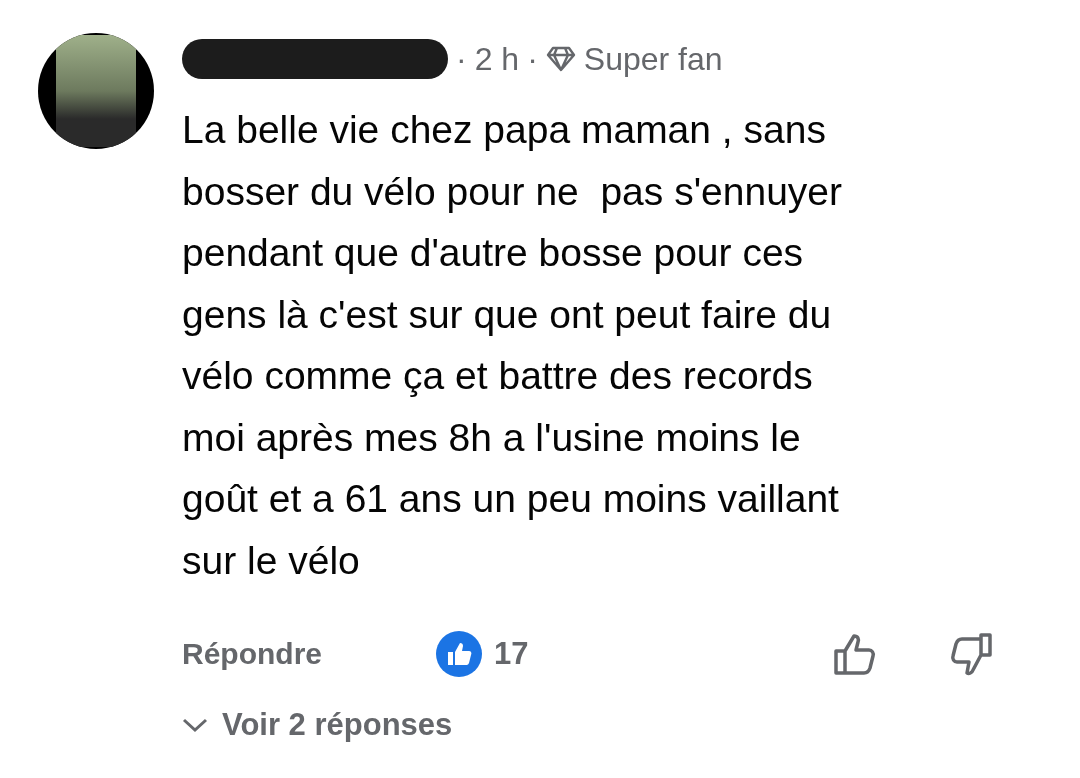 The width and height of the screenshot is (1080, 778). What do you see at coordinates (653, 59) in the screenshot?
I see `badge-label: Super fan` at bounding box center [653, 59].